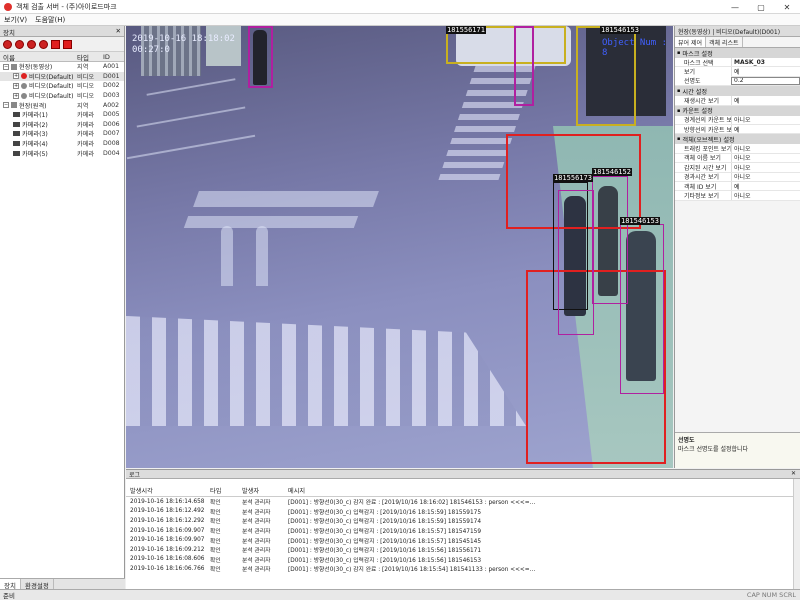 Image resolution: width=800 pixels, height=600 pixels. I want to click on title-bar: 객체 검출 서버 - (주)아이로드마크 — ▢ ✕, so click(400, 7).